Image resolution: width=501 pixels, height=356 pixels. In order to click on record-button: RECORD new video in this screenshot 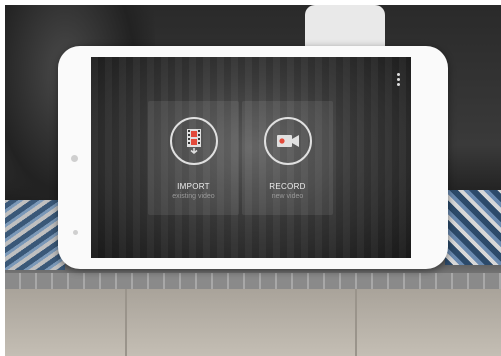, I will do `click(287, 158)`.